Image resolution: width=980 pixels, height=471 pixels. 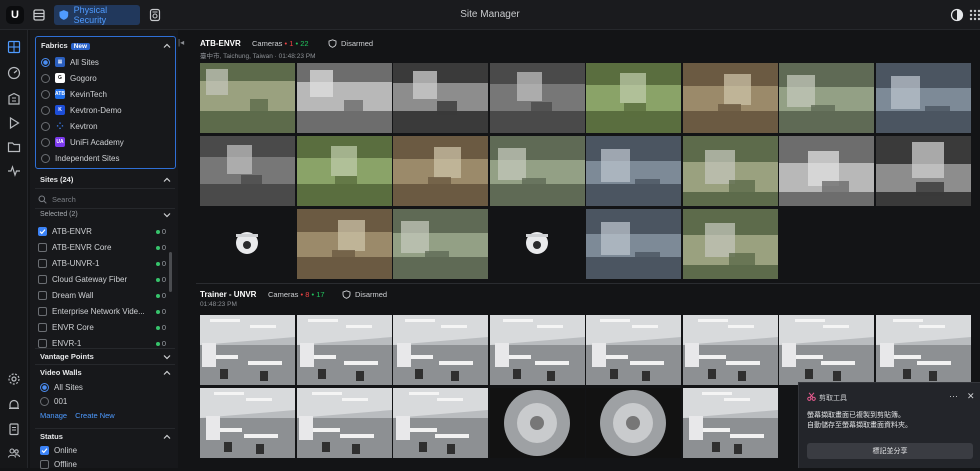 What do you see at coordinates (102, 247) in the screenshot?
I see `site-item: ATB-ENVR Core 0` at bounding box center [102, 247].